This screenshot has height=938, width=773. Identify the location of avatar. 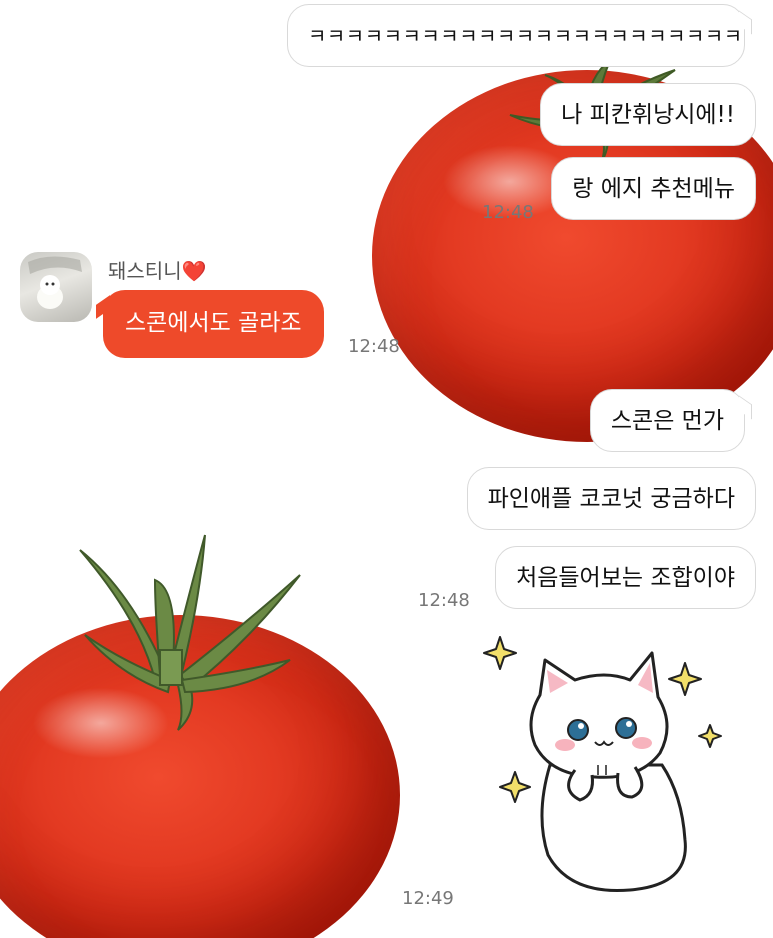
(56, 287).